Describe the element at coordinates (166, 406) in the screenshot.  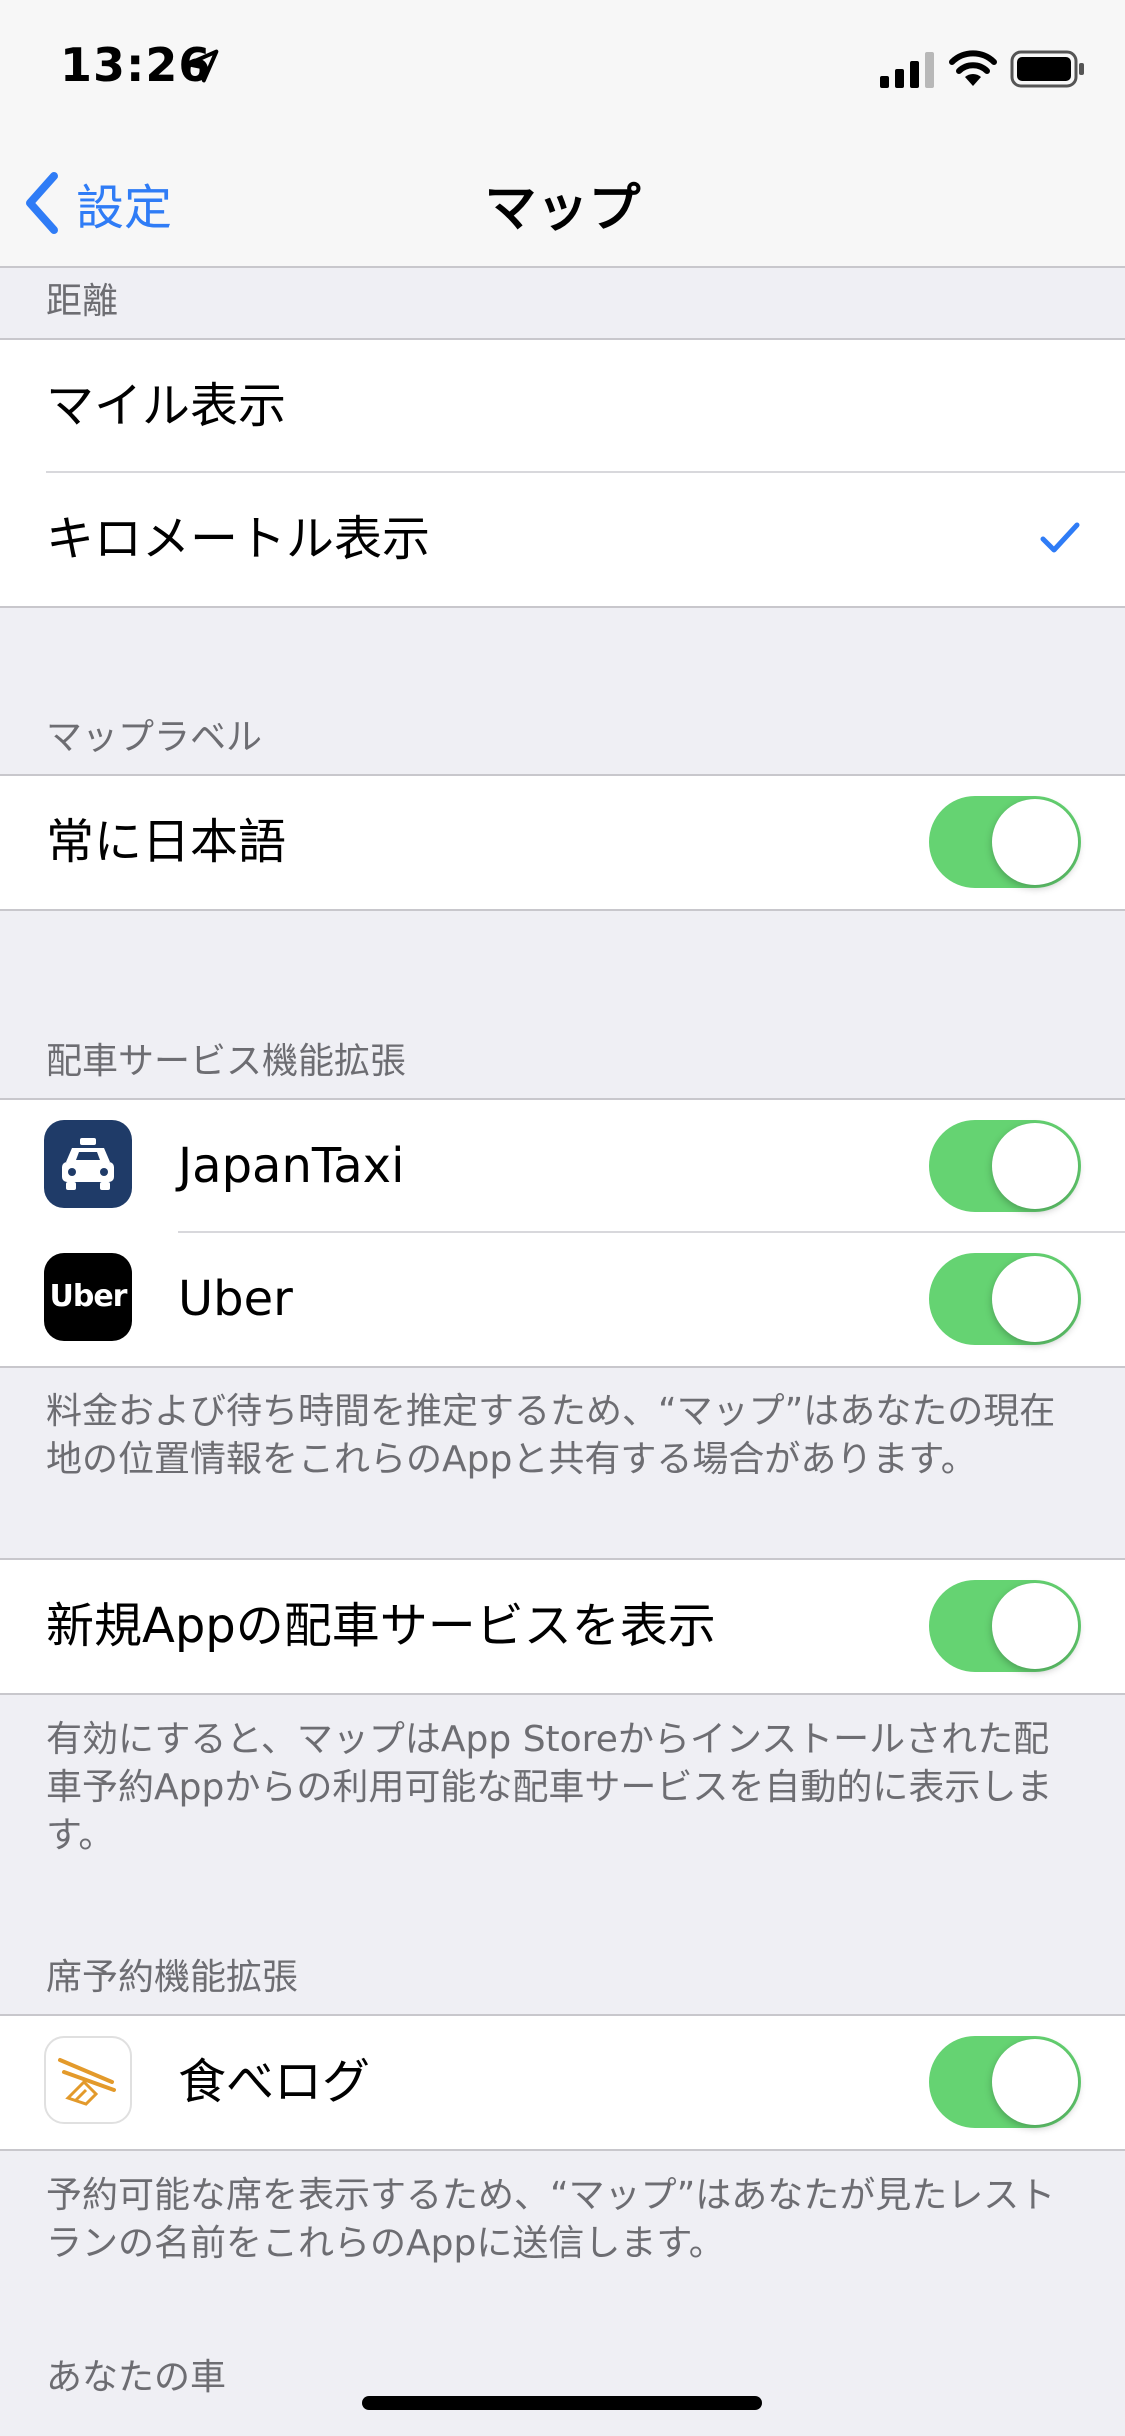
I see `cell-label: マイル表示` at that location.